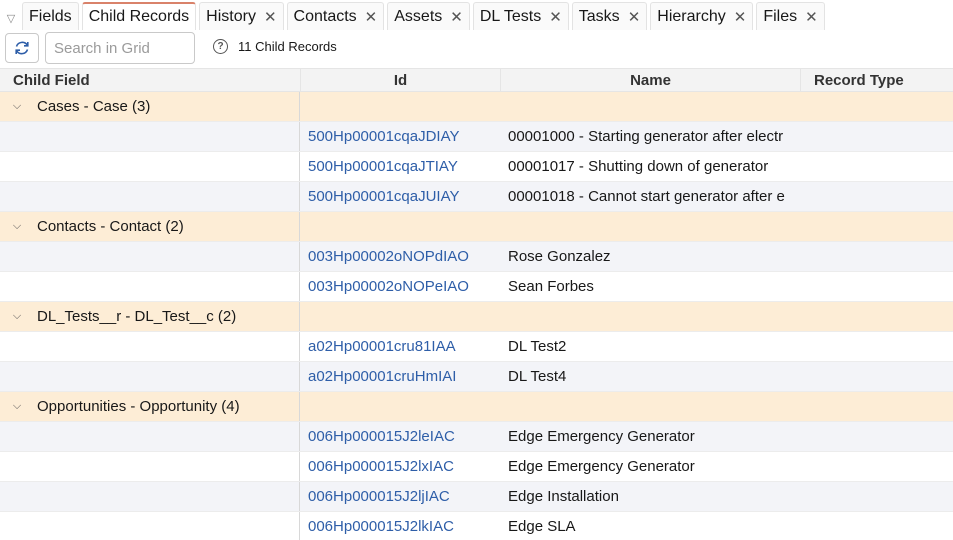 The image size is (953, 540). What do you see at coordinates (400, 496) in the screenshot?
I see `record-id-link: 006Hp000015J2ljIAC` at bounding box center [400, 496].